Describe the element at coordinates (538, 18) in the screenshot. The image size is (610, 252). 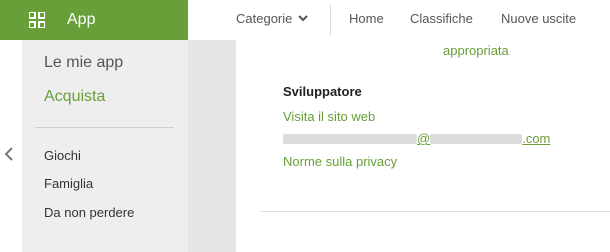
I see `nav-nuove-uscite: Nuove uscite` at that location.